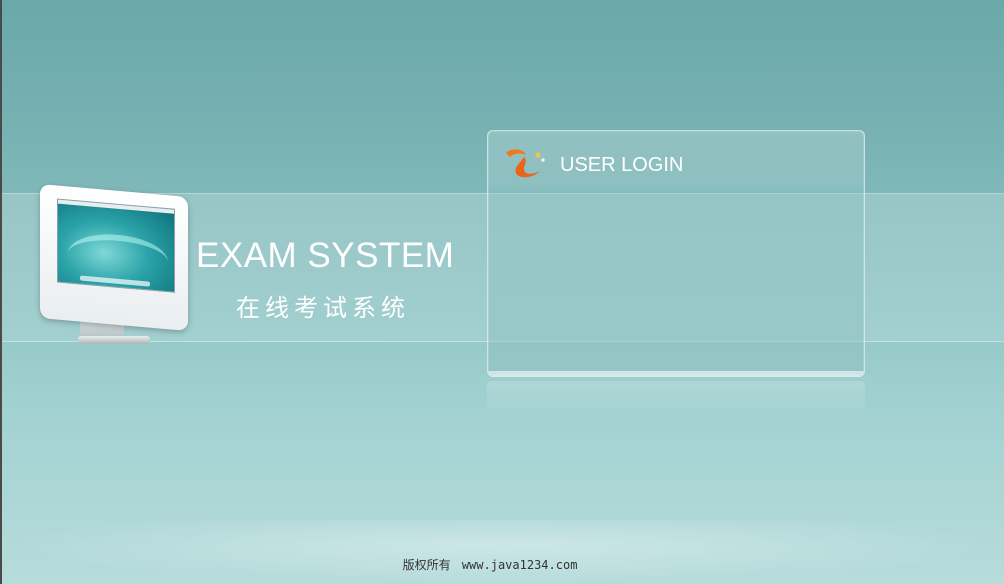 The height and width of the screenshot is (584, 1004). I want to click on login-title: USER LOGIN, so click(622, 165).